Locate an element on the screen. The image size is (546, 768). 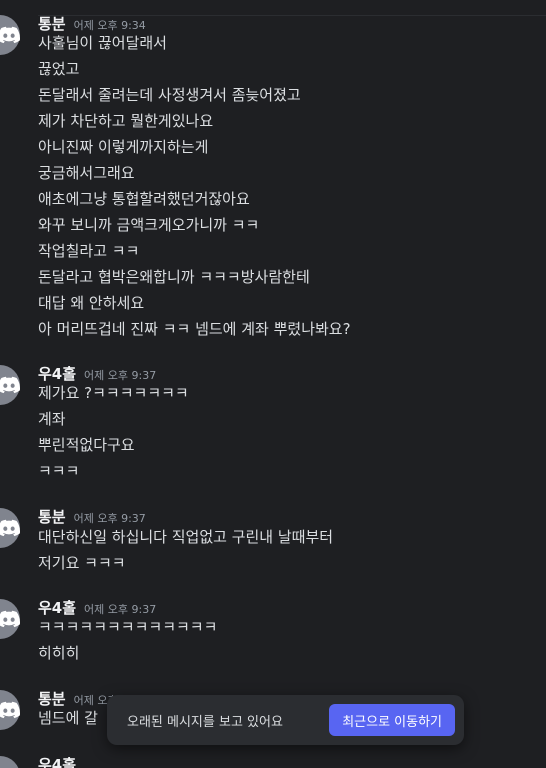
message-text: 애초에그냥 통협할려했던거잖아요 is located at coordinates (144, 199).